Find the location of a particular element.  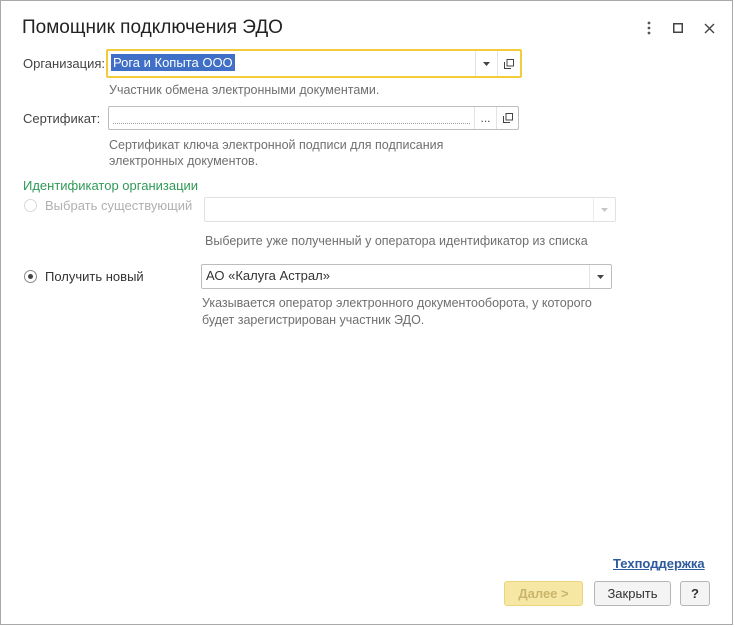

radio-choose-existing-label: Выбрать существующий is located at coordinates (118, 205).